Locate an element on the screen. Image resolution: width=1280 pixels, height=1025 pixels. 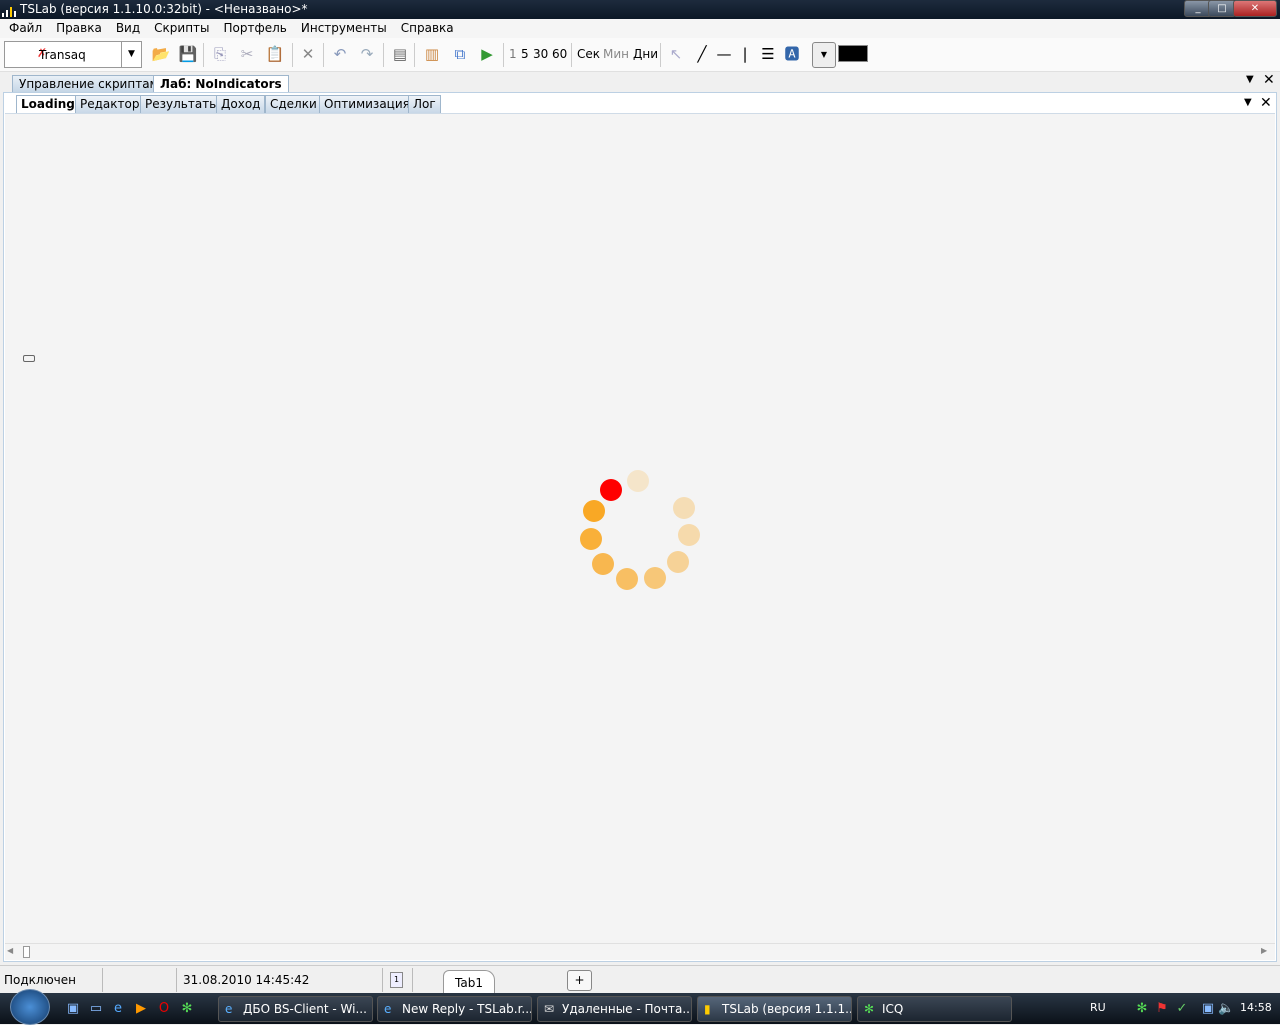
taskbar-item-label: ICQ is located at coordinates (893, 1009).